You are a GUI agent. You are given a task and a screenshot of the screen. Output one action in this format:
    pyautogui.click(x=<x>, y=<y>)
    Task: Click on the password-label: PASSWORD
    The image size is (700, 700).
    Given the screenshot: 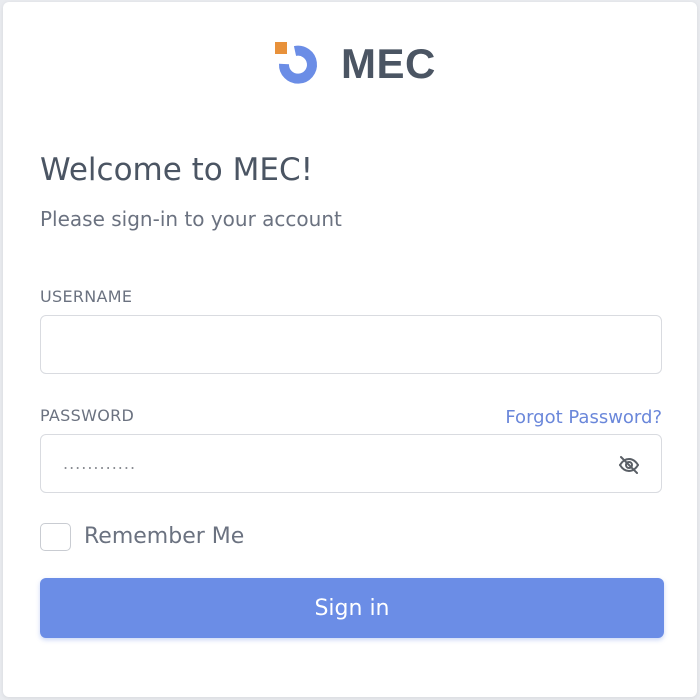 What is the action you would take?
    pyautogui.click(x=87, y=415)
    